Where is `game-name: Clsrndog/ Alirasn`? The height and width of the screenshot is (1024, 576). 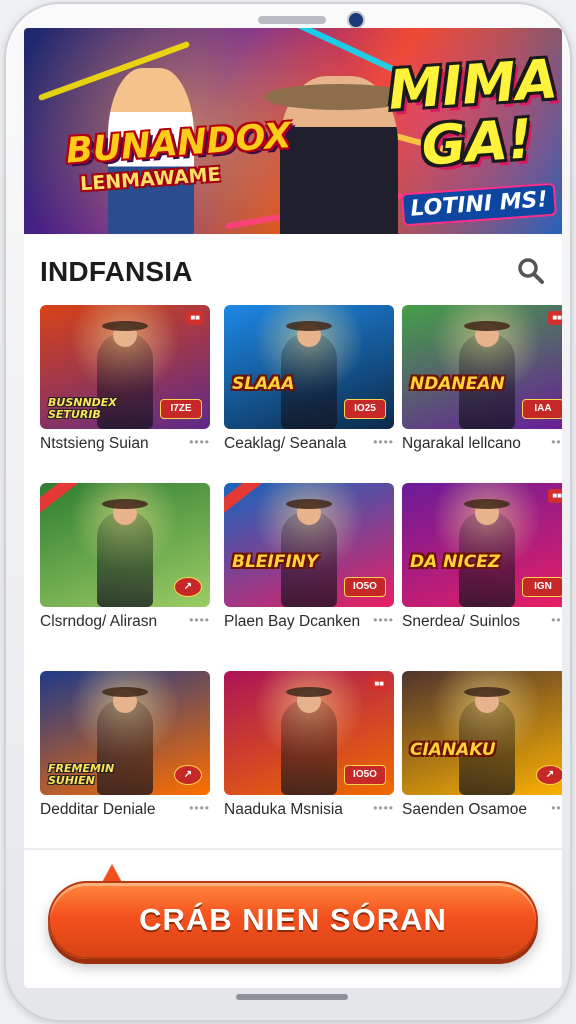 game-name: Clsrndog/ Alirasn is located at coordinates (110, 622).